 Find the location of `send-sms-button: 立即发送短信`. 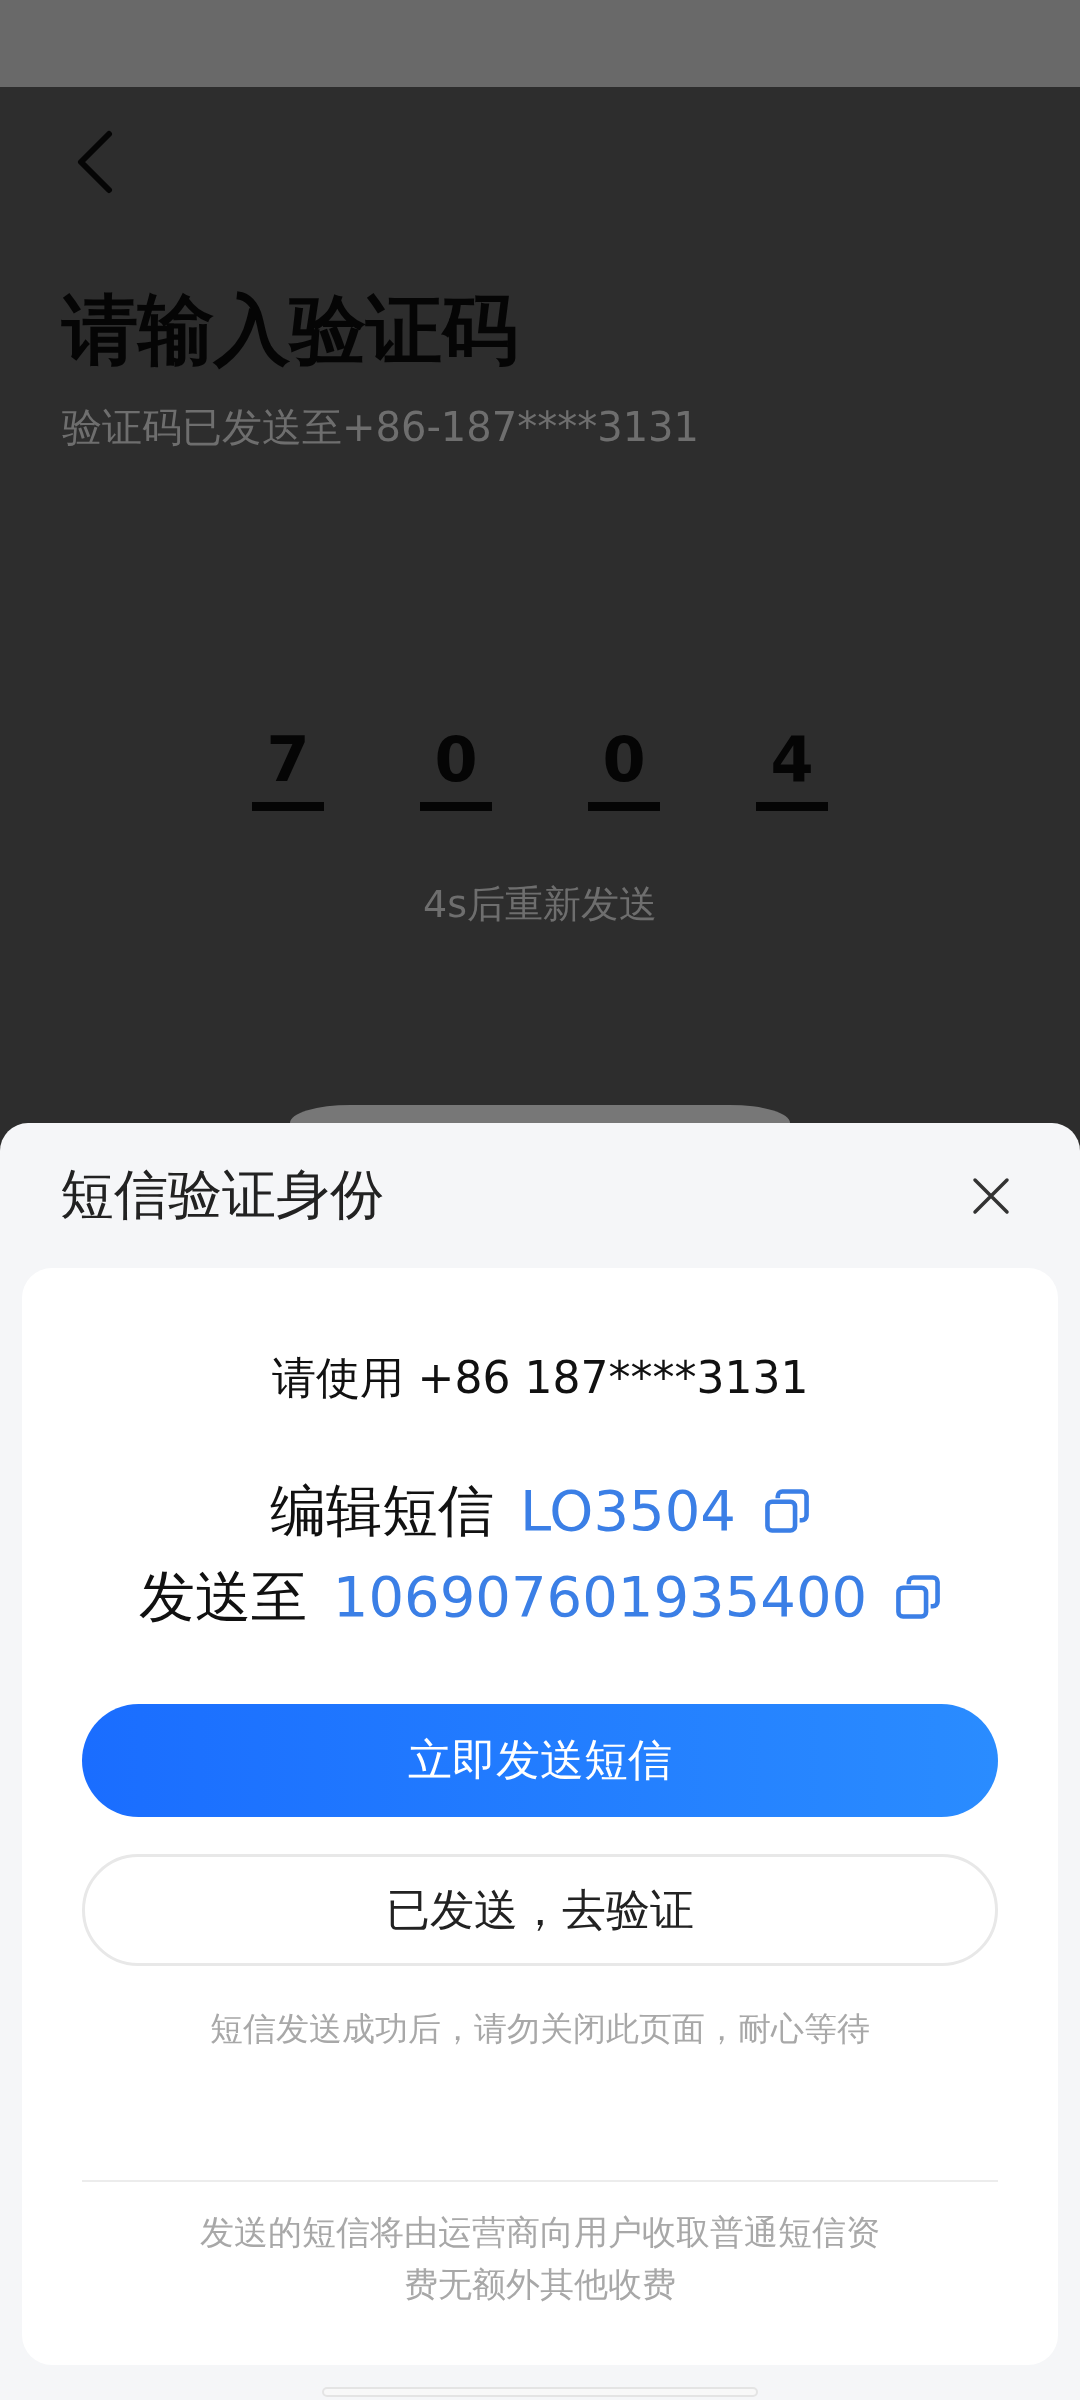

send-sms-button: 立即发送短信 is located at coordinates (540, 1760).